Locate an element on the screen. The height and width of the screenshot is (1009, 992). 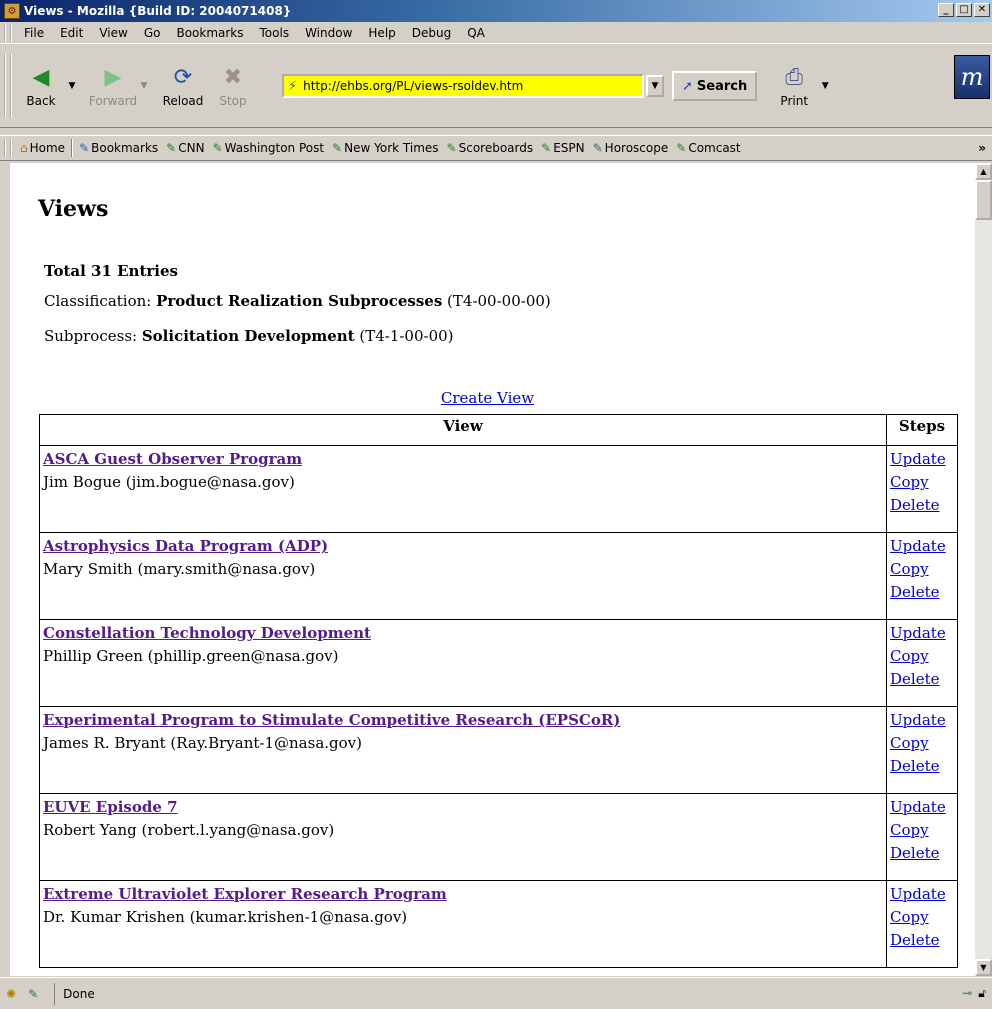
stop-icon: ✖ is located at coordinates (233, 77).